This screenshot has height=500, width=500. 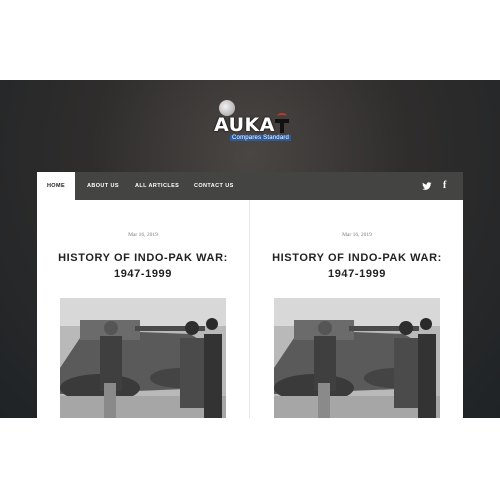 I want to click on logo-text: AUKA, so click(x=244, y=125).